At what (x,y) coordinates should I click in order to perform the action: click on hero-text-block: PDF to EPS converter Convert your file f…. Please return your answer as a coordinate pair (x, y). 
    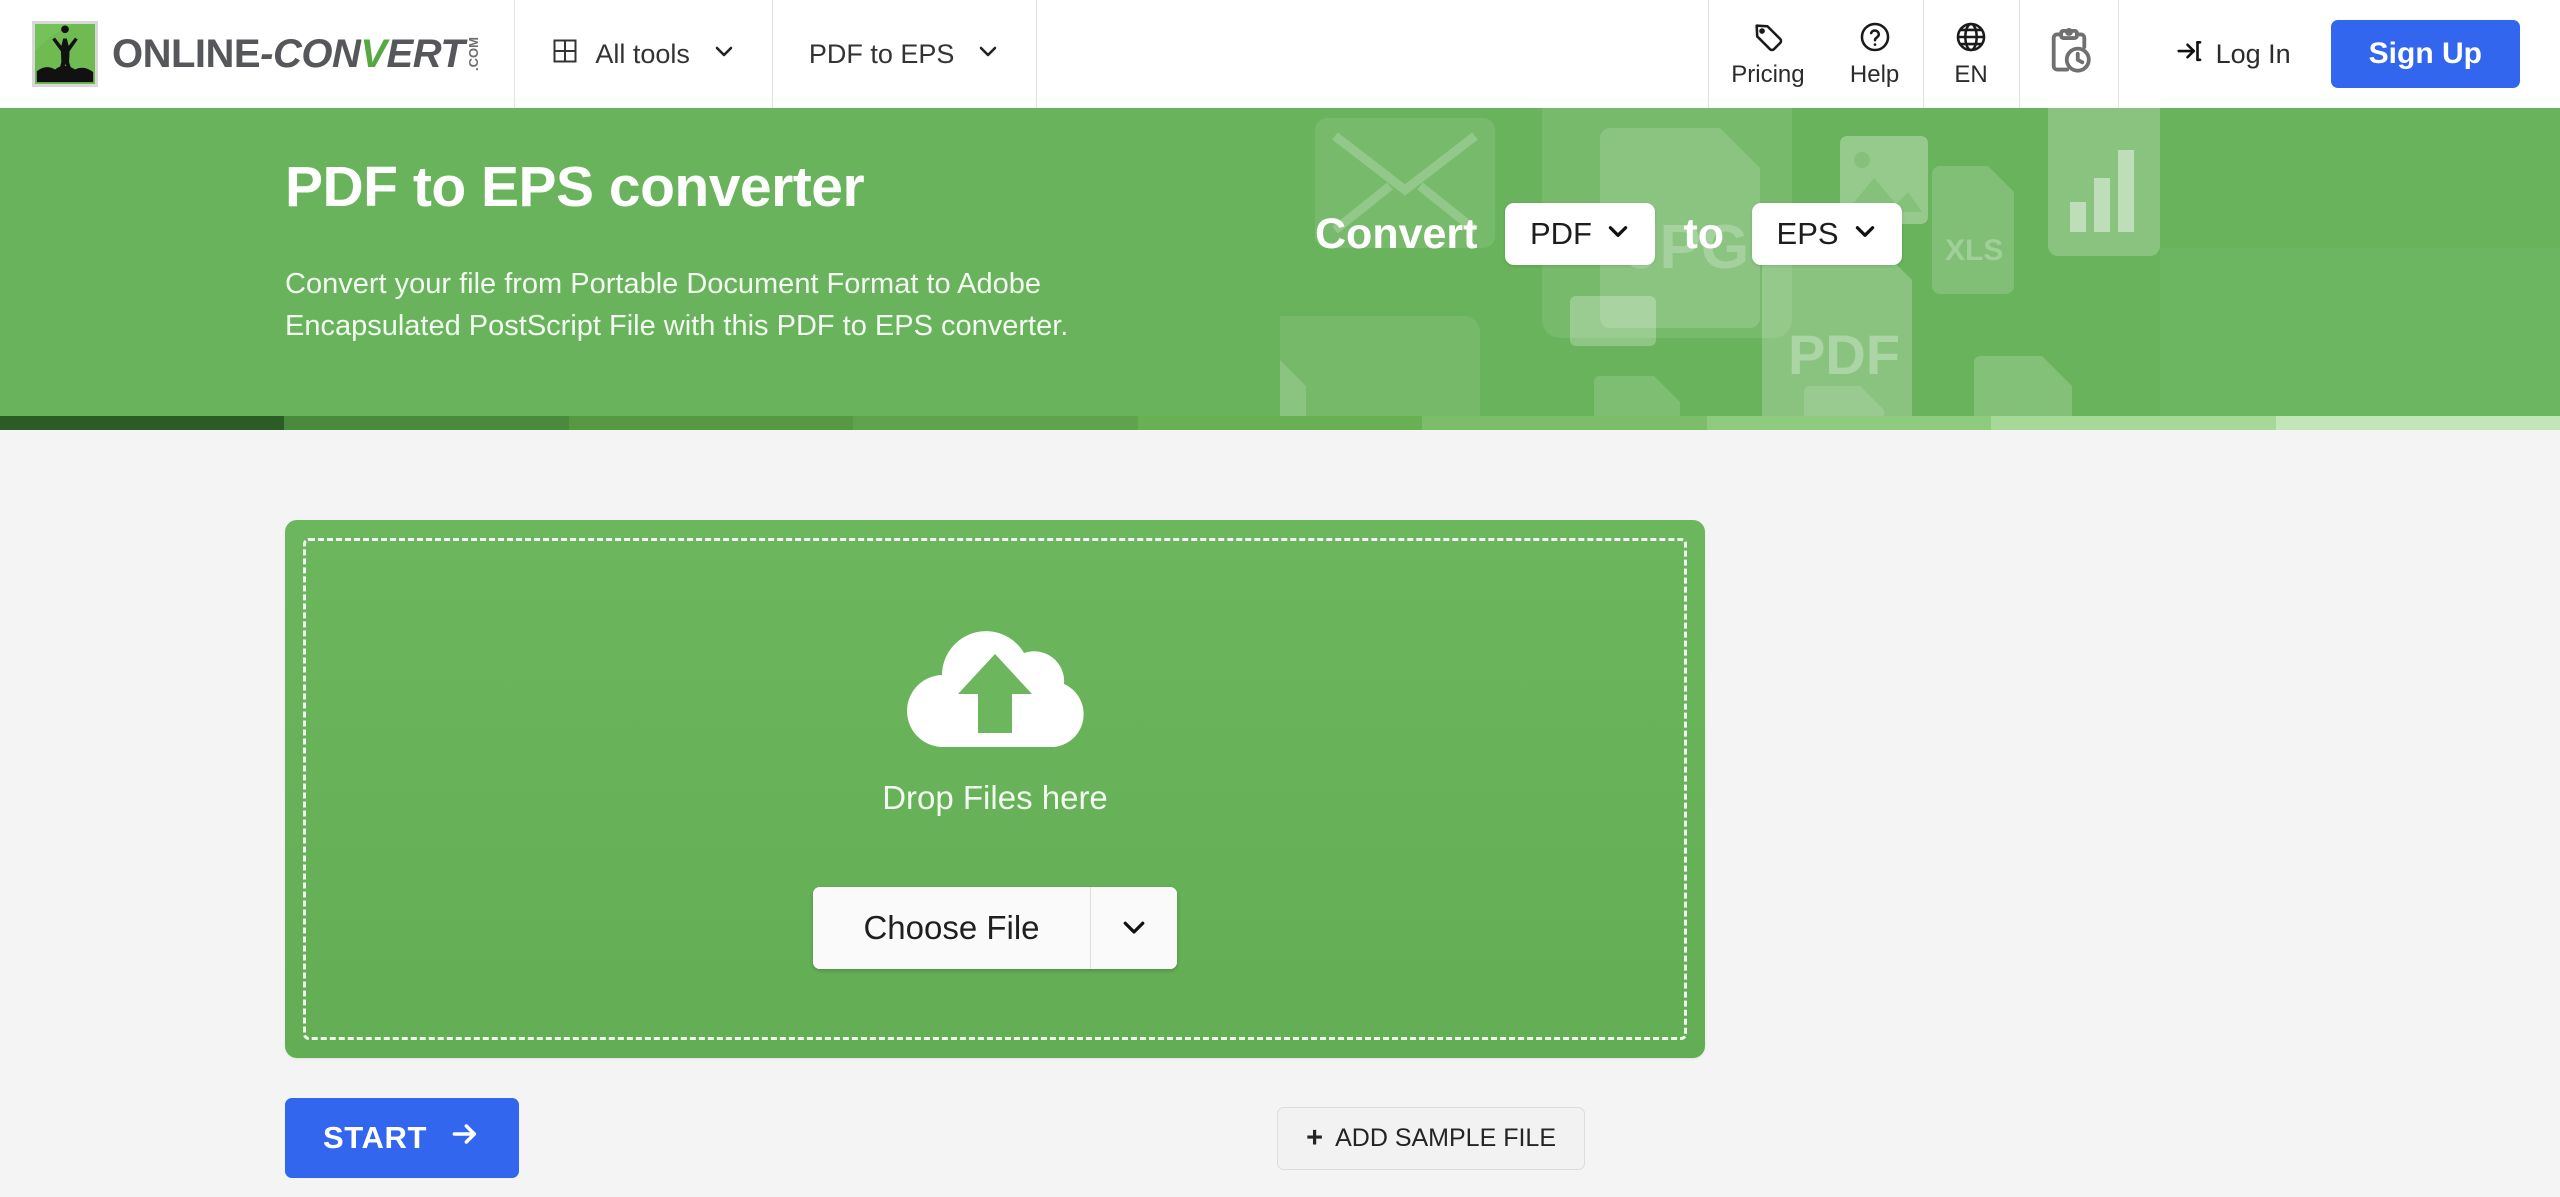
    Looking at the image, I should click on (795, 251).